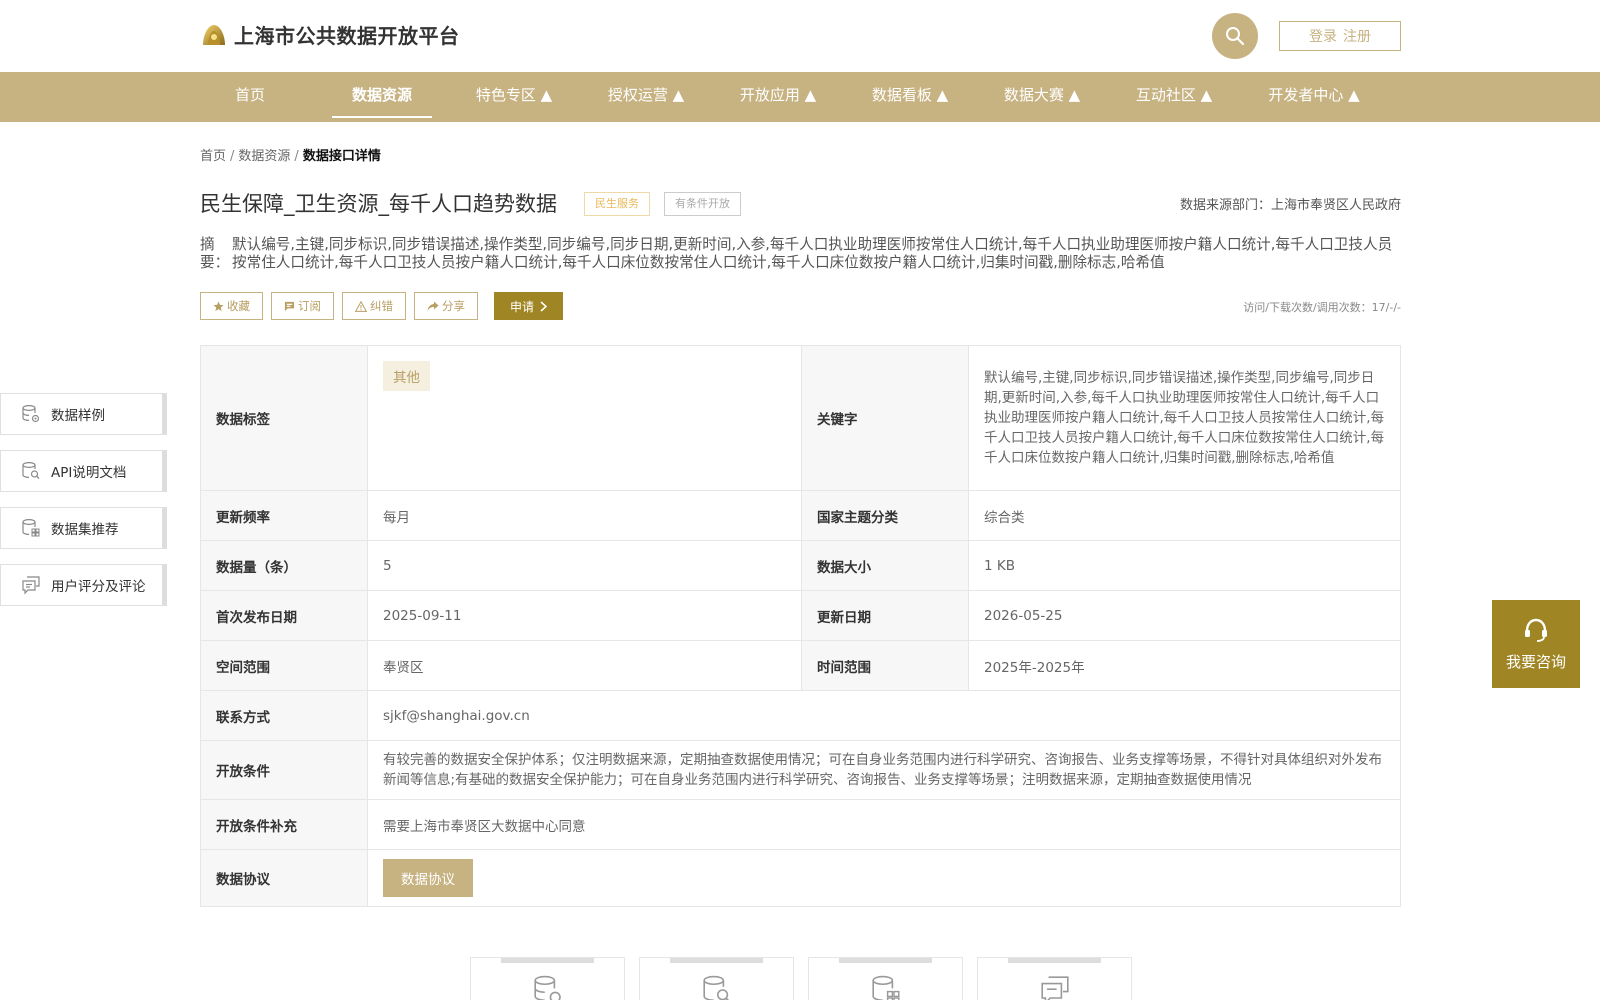  I want to click on table-row: 开放条件补充 需要上海市奉贤区大数据中心同意, so click(800, 824).